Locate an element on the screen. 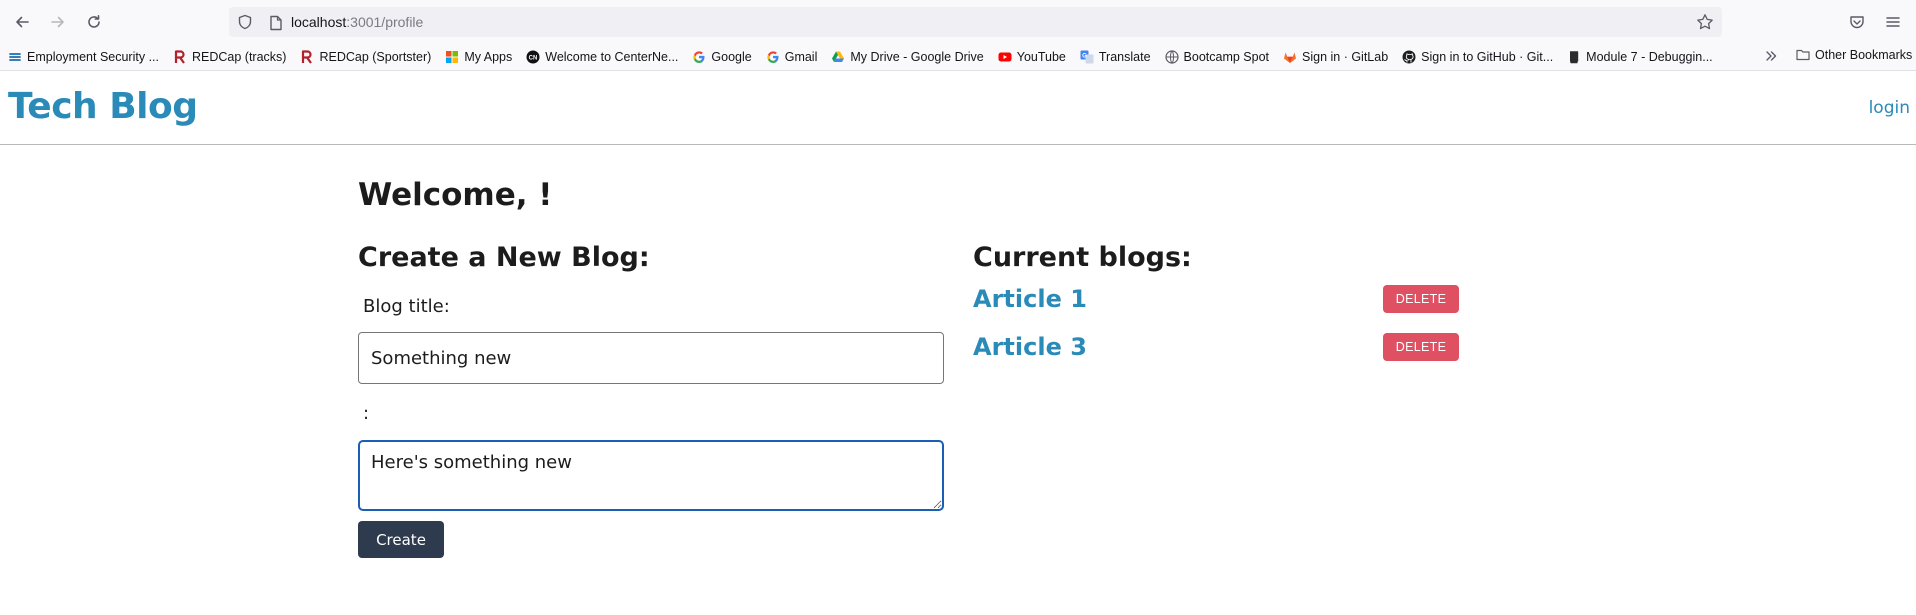 This screenshot has width=1916, height=615. youtube-icon is located at coordinates (1005, 57).